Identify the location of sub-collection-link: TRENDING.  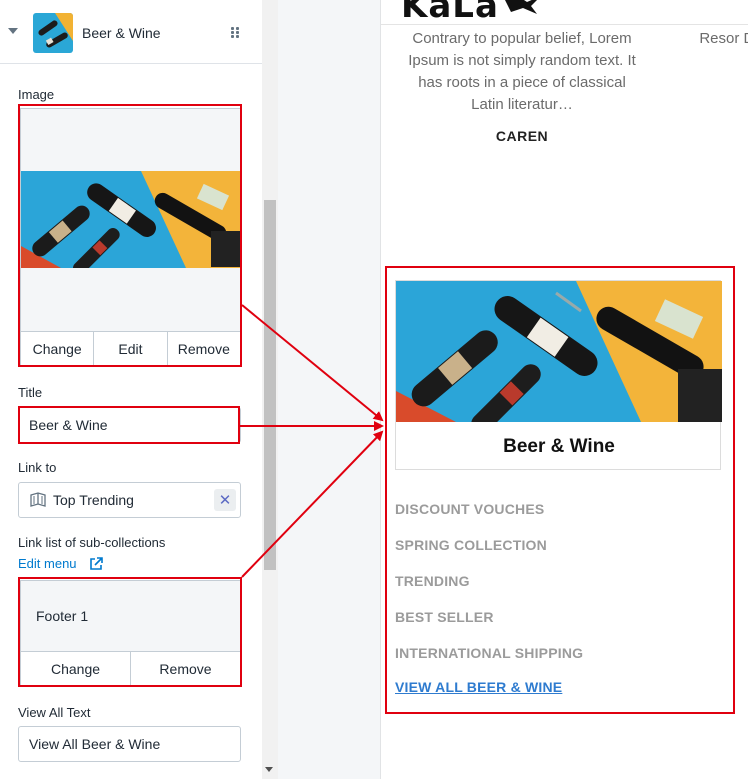
(432, 581).